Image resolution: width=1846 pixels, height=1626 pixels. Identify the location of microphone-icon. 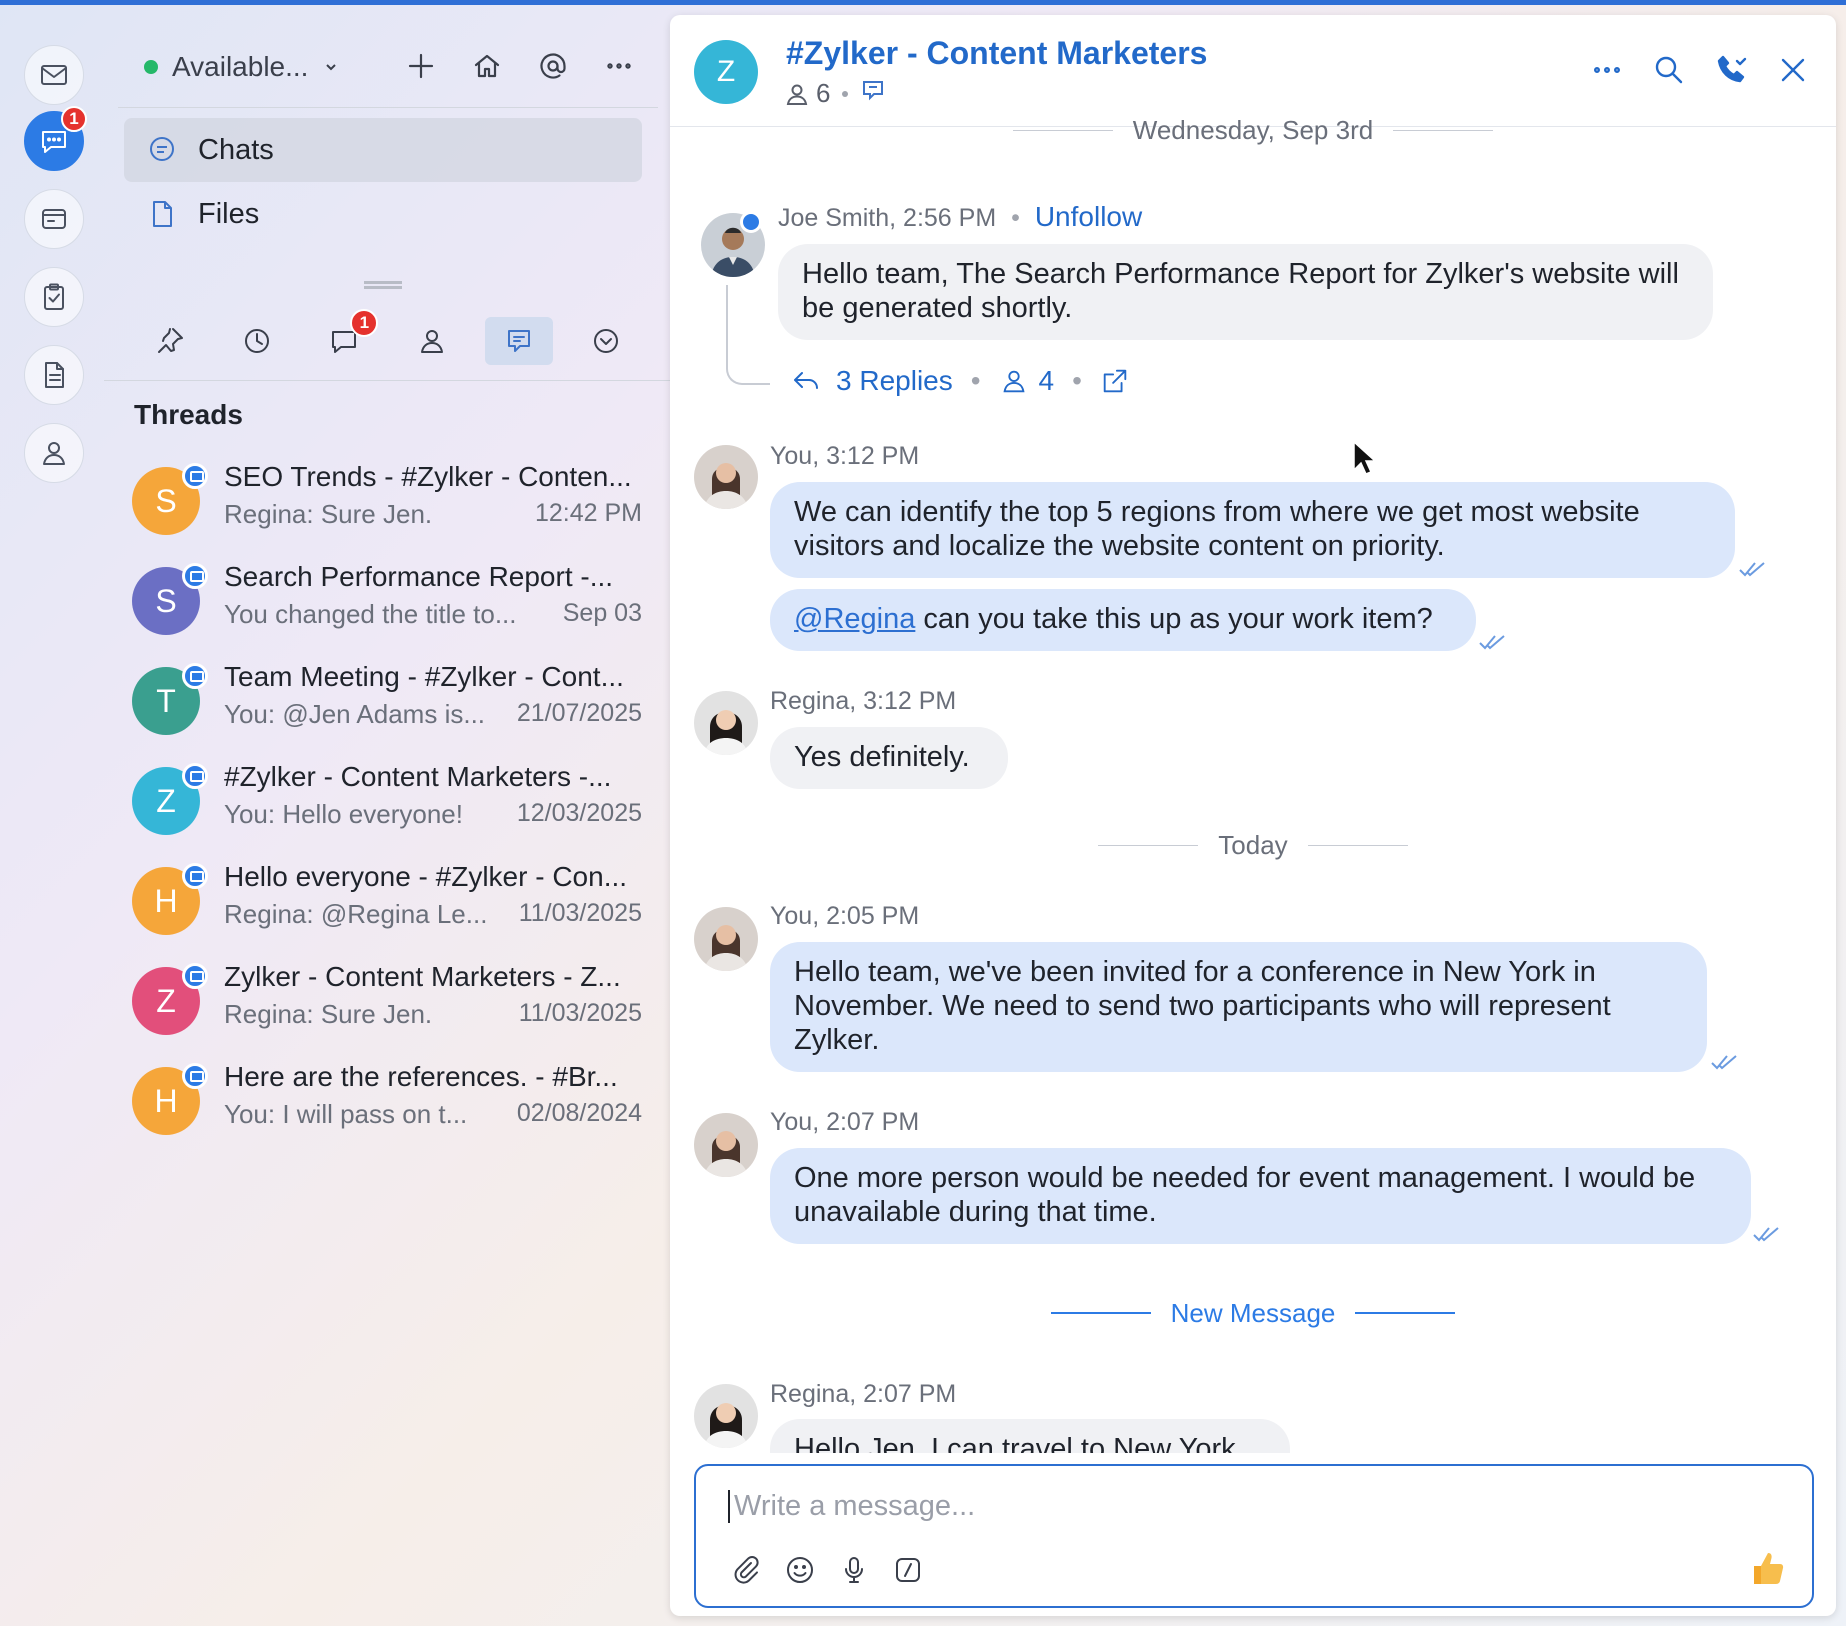
(854, 1570).